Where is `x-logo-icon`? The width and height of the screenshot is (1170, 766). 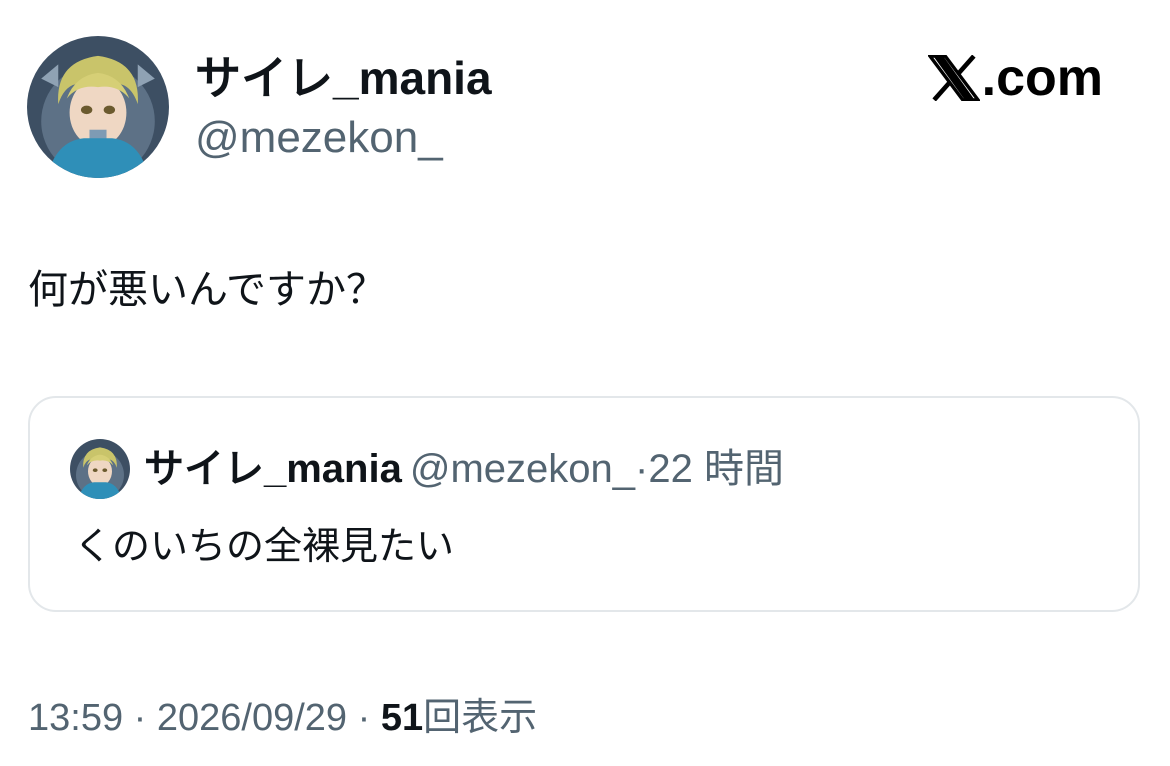 x-logo-icon is located at coordinates (953, 78).